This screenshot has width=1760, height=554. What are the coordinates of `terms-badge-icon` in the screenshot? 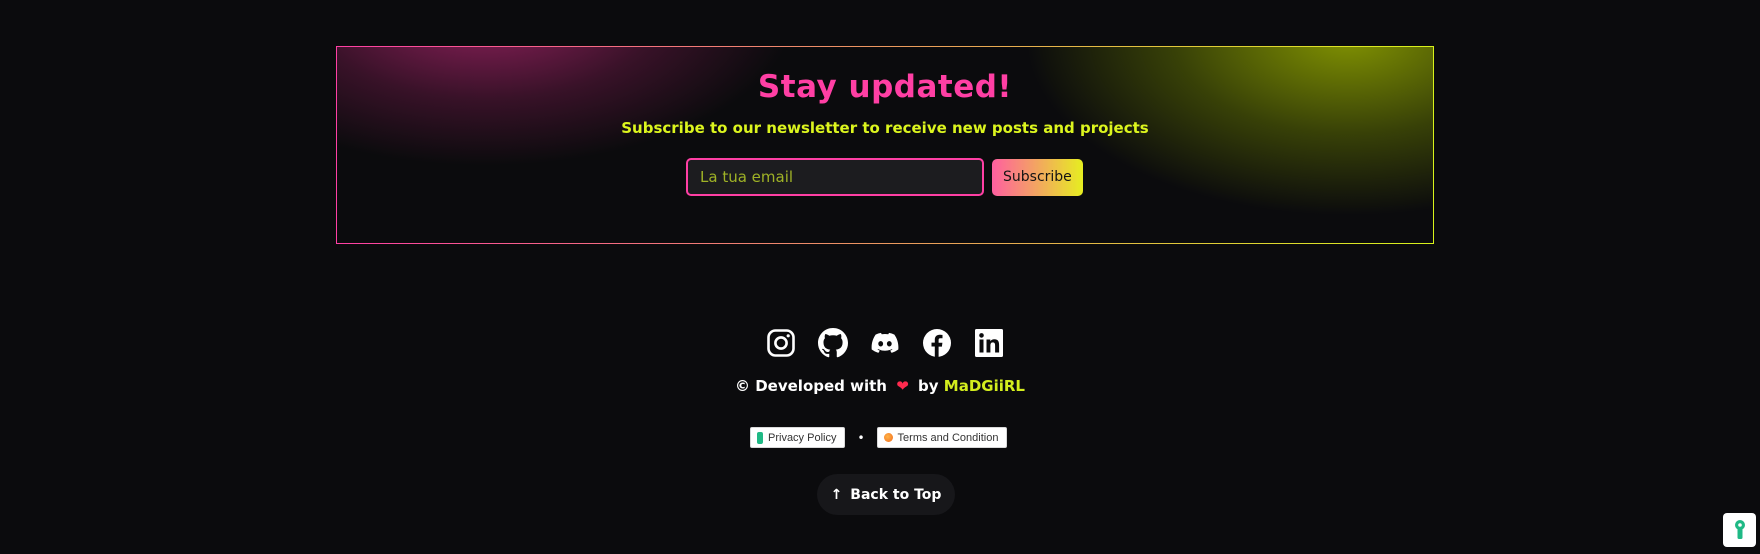 It's located at (888, 437).